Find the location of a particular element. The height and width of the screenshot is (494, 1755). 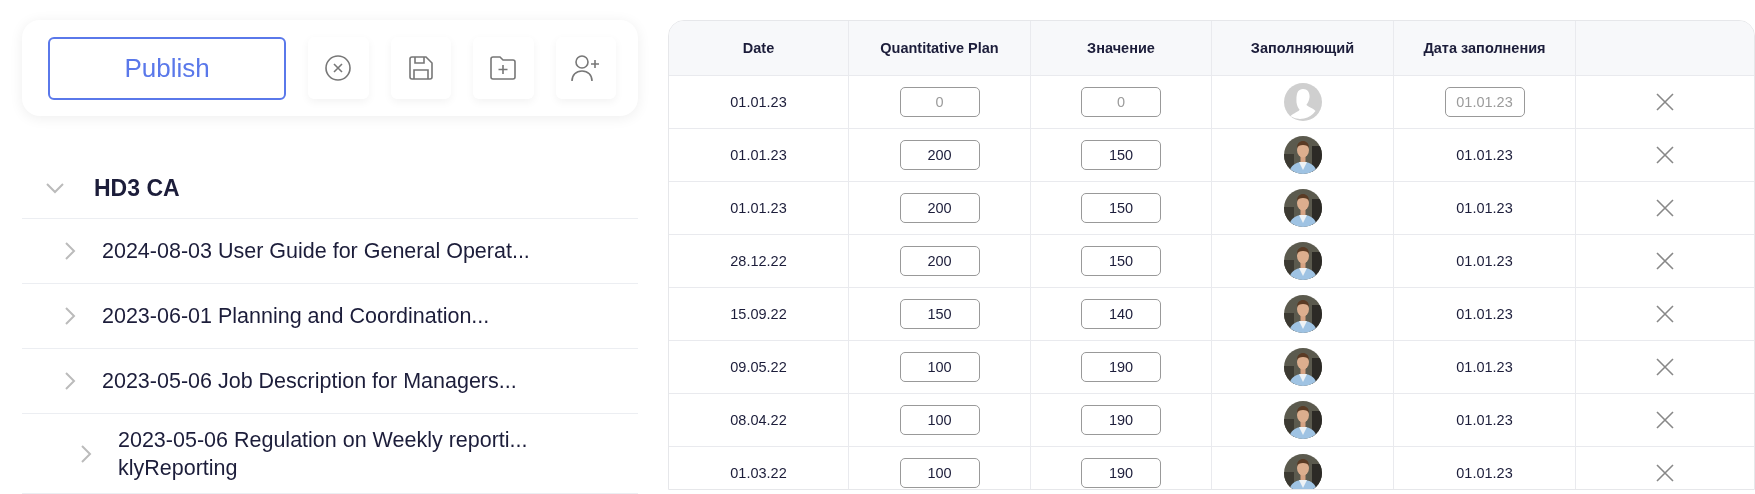

folder-plus-icon is located at coordinates (503, 68).